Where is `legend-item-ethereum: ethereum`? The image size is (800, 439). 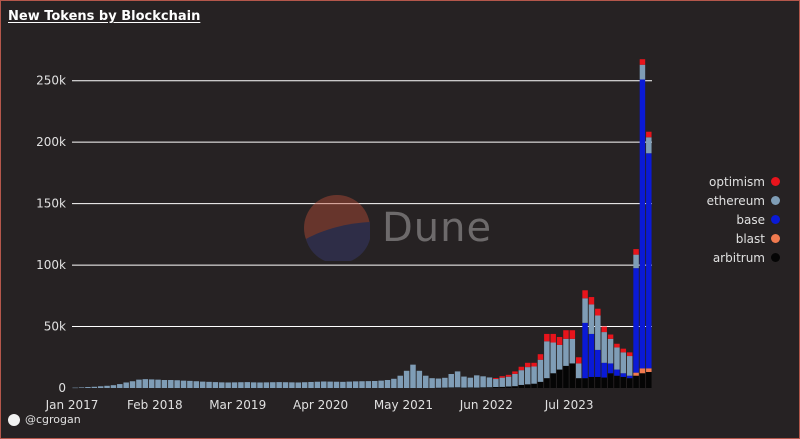
legend-item-ethereum: ethereum is located at coordinates (735, 200).